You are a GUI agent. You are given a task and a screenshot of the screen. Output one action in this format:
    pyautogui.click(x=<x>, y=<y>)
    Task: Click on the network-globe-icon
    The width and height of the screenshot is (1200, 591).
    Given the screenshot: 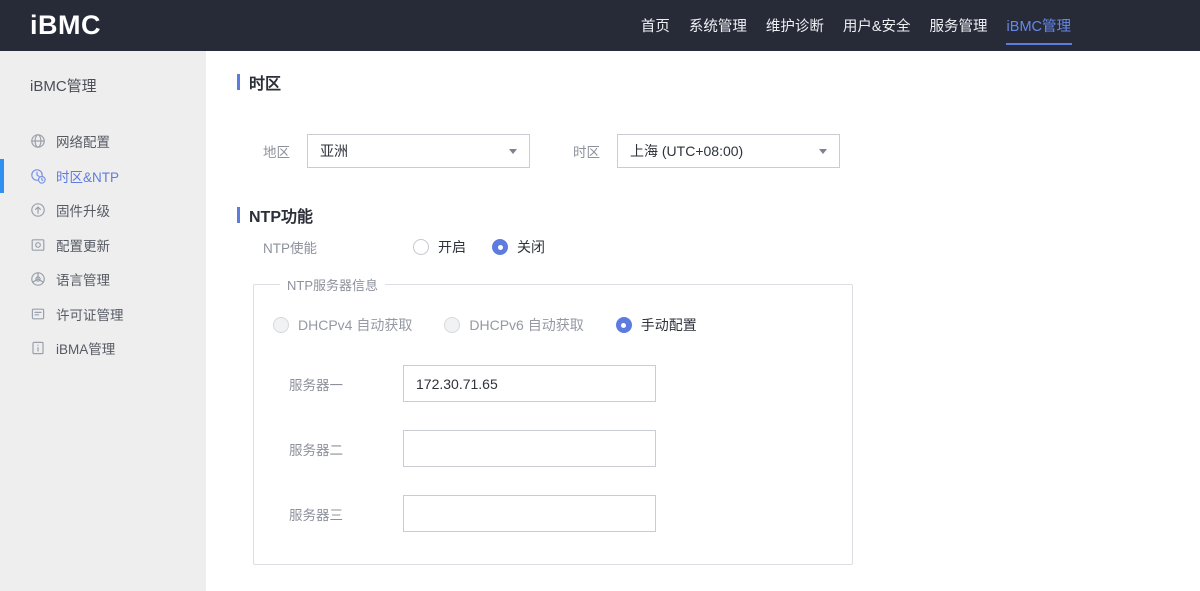 What is the action you would take?
    pyautogui.click(x=38, y=141)
    